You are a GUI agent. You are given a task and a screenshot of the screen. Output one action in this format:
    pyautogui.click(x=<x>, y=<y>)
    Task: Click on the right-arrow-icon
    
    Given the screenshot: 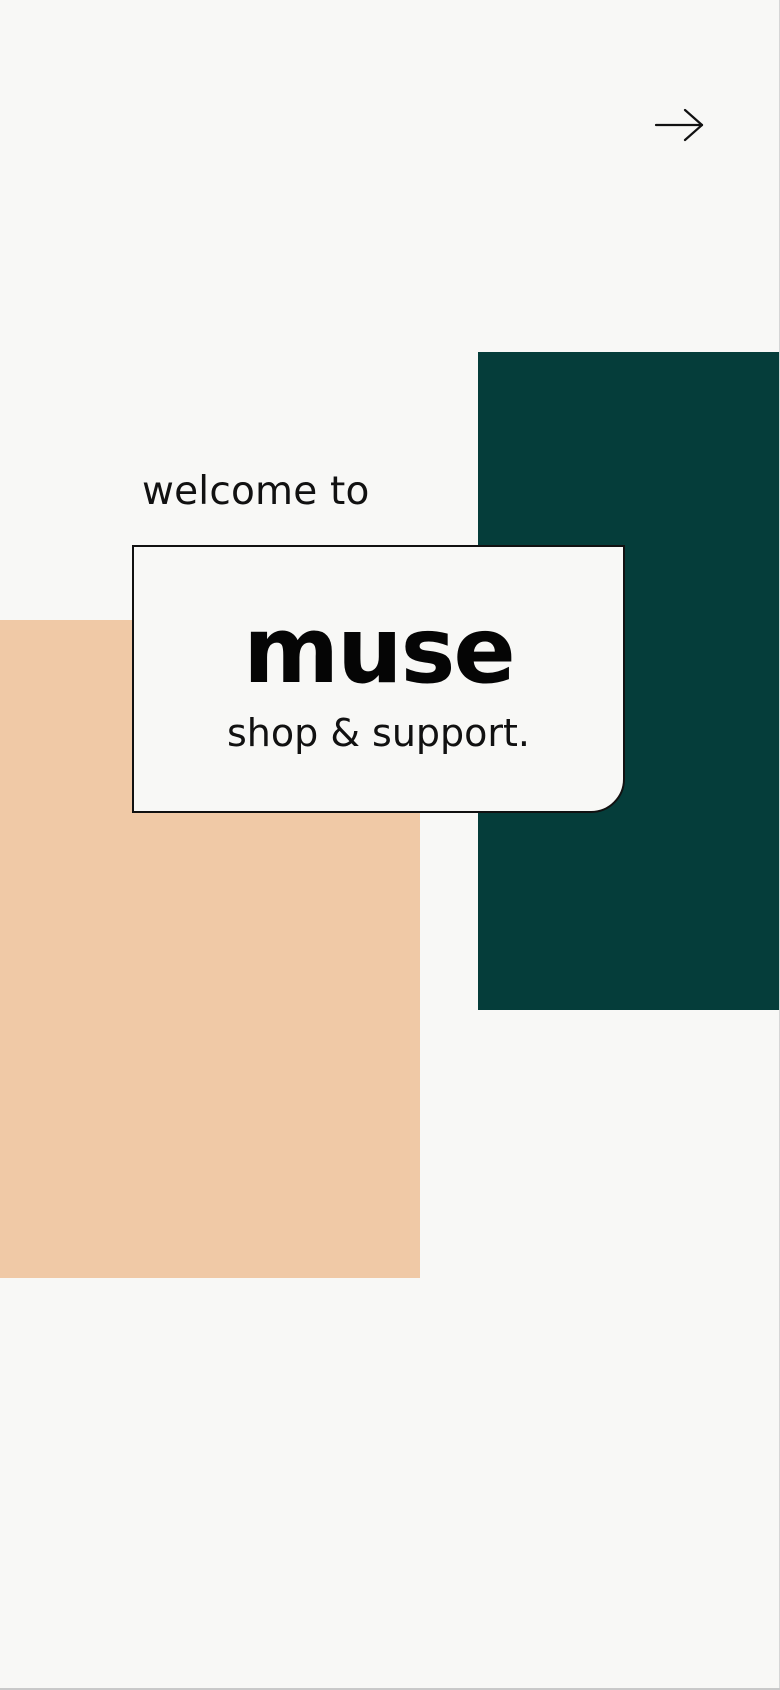 What is the action you would take?
    pyautogui.click(x=679, y=125)
    